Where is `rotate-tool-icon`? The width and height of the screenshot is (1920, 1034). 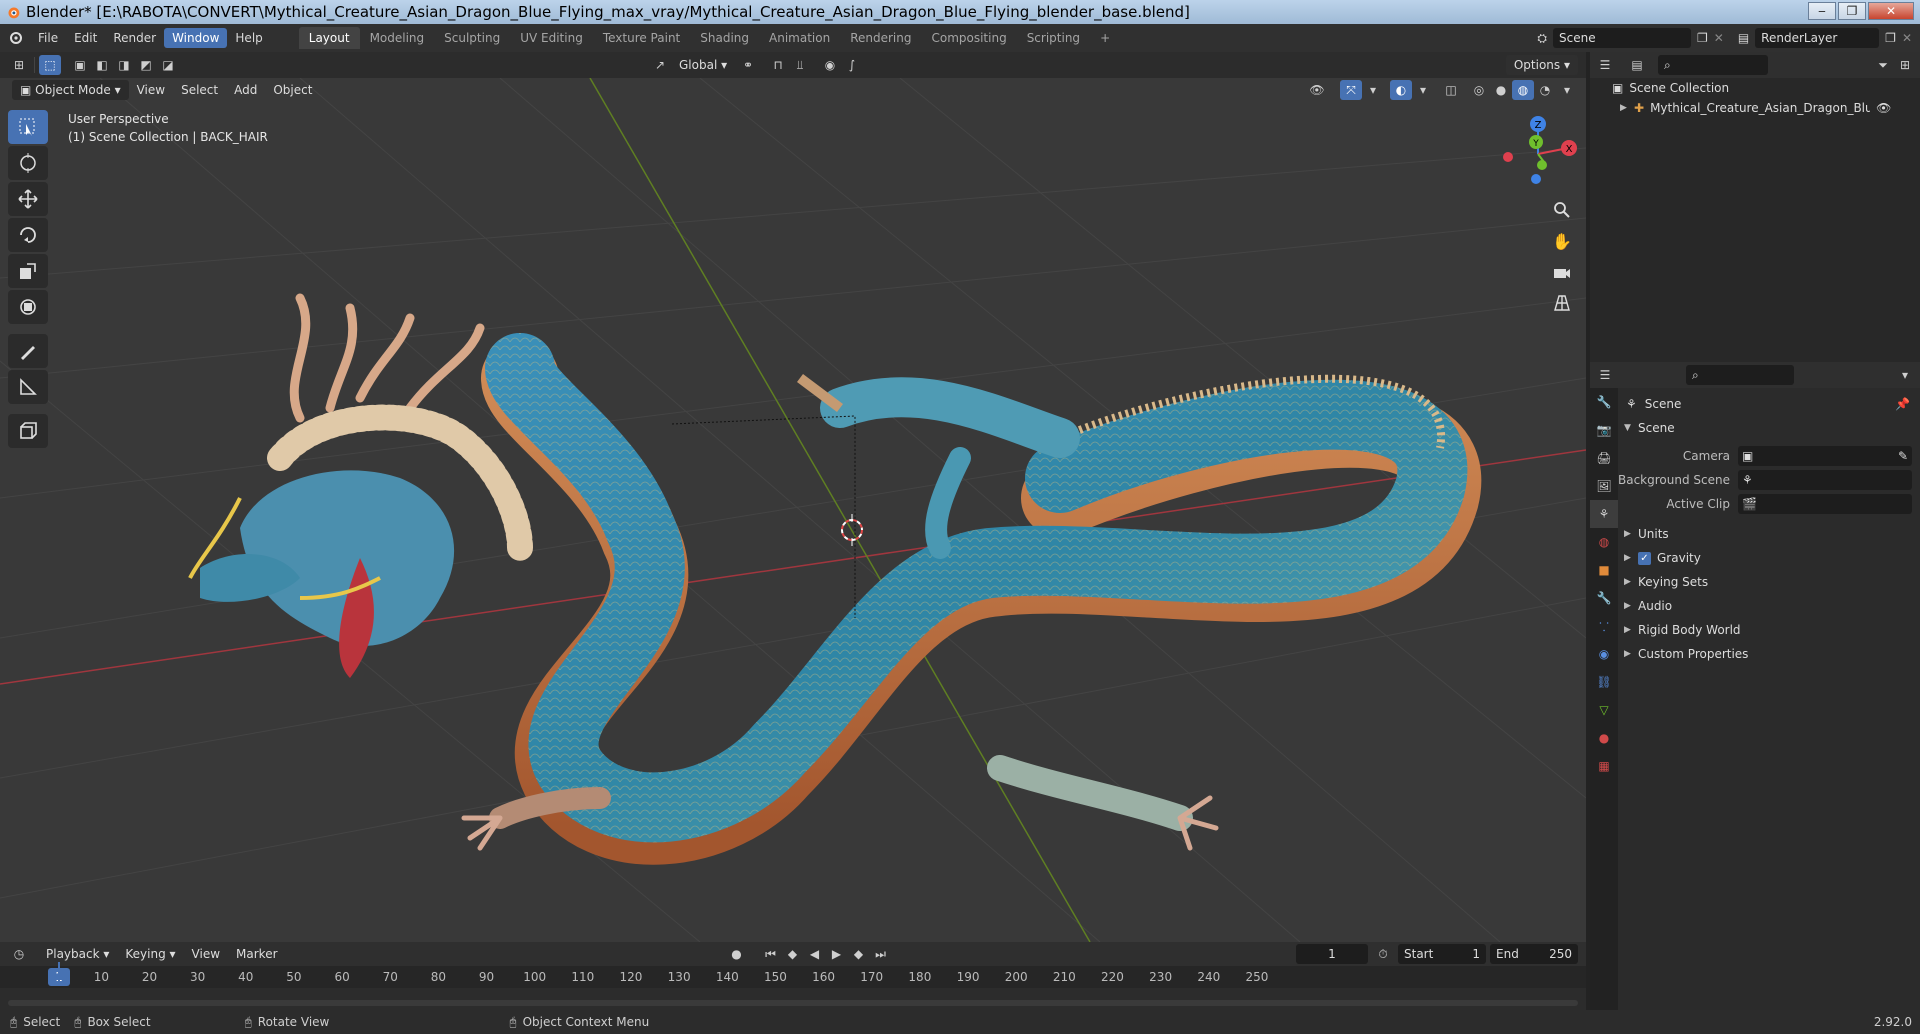 rotate-tool-icon is located at coordinates (28, 235).